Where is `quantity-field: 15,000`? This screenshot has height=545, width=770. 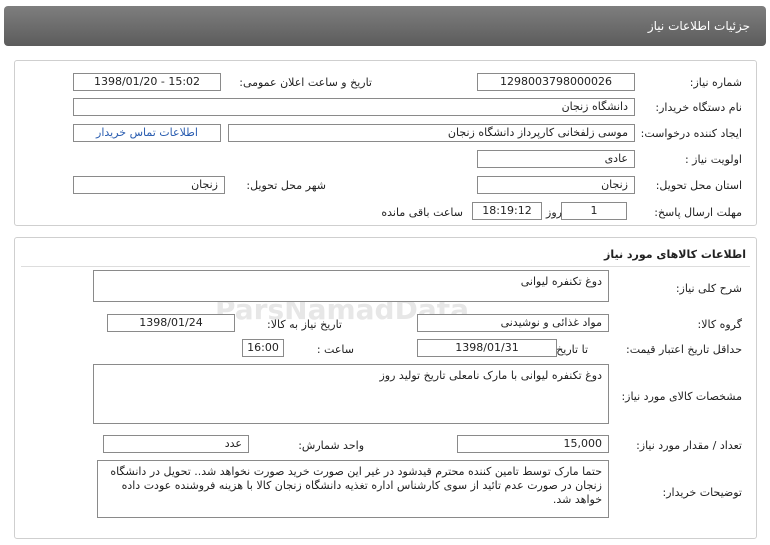 quantity-field: 15,000 is located at coordinates (533, 444).